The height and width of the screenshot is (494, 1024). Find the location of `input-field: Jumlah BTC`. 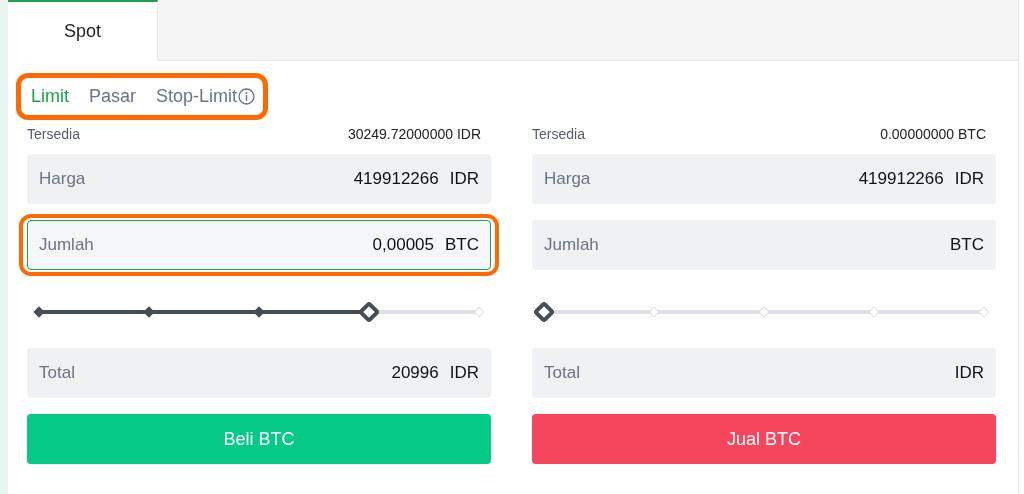

input-field: Jumlah BTC is located at coordinates (764, 245).